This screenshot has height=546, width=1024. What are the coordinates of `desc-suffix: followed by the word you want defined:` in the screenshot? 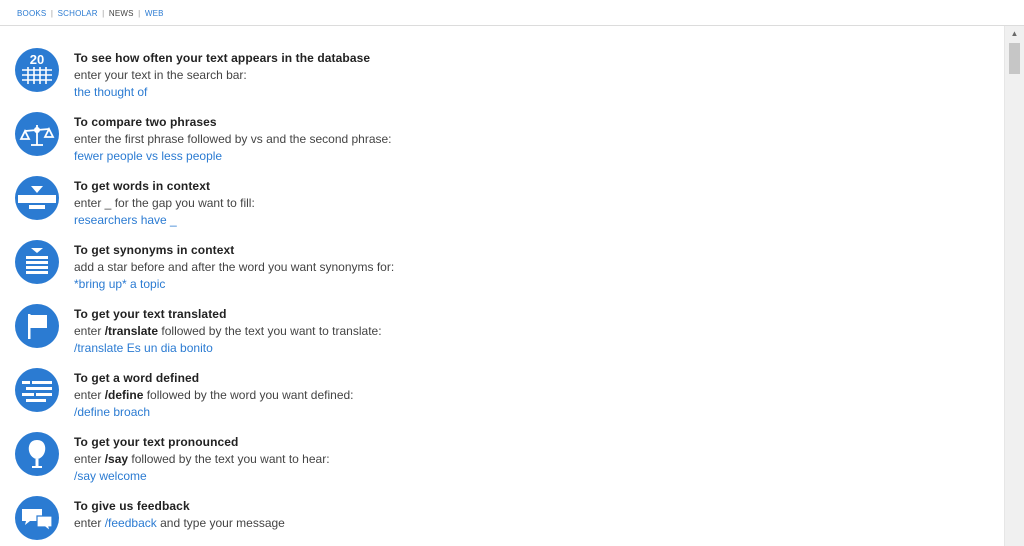 It's located at (250, 395).